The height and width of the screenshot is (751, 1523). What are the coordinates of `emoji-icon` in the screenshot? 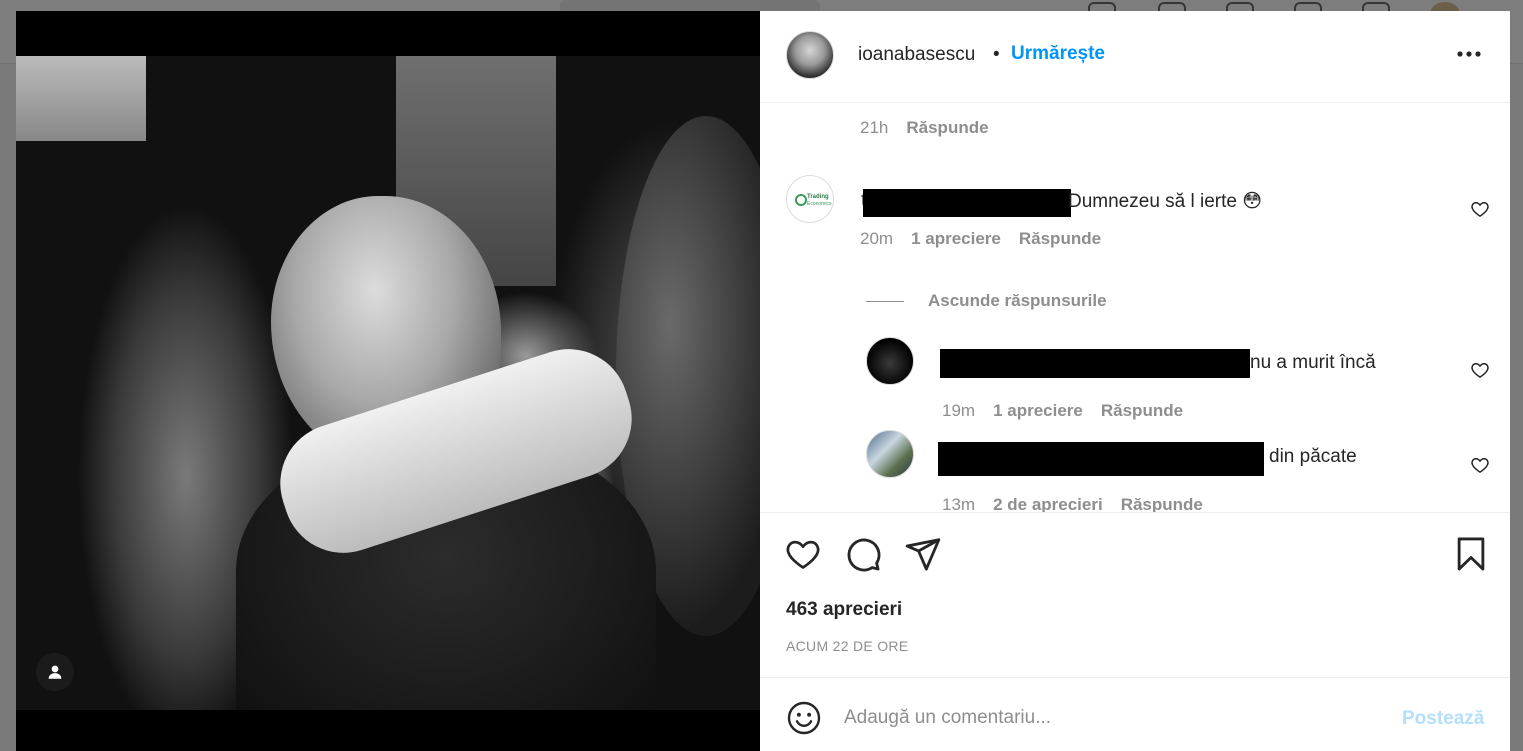 It's located at (804, 718).